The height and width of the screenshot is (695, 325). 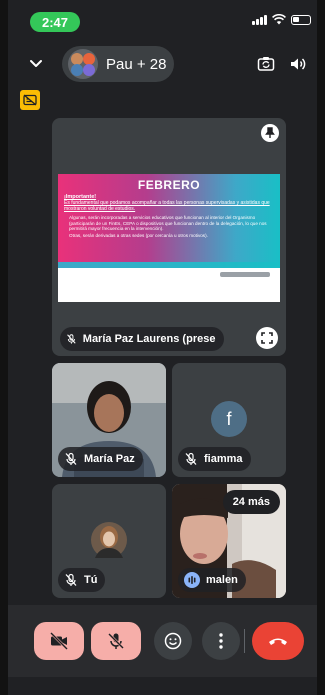 I want to click on call-header: Pau + 28, so click(x=162, y=64).